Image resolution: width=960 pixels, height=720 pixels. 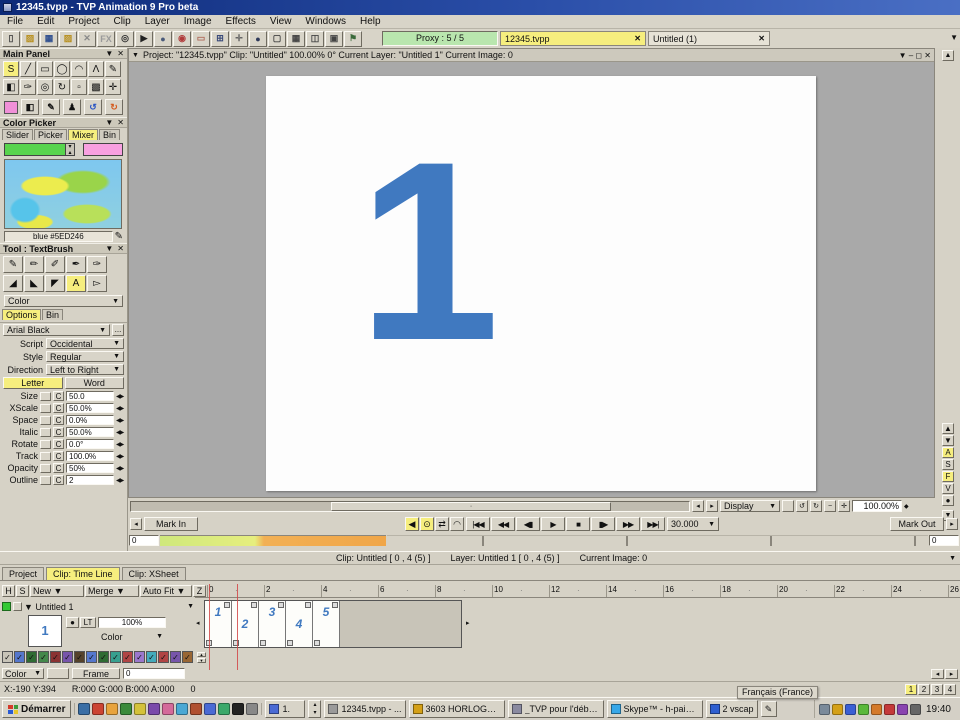 I want to click on brush-button: ◤, so click(x=55, y=283).